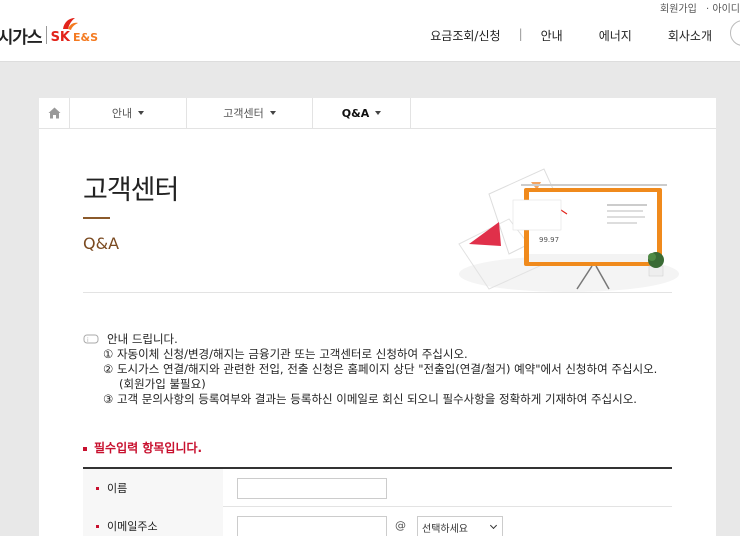 The width and height of the screenshot is (740, 536). I want to click on email-domain-select: 선택하세요, so click(460, 526).